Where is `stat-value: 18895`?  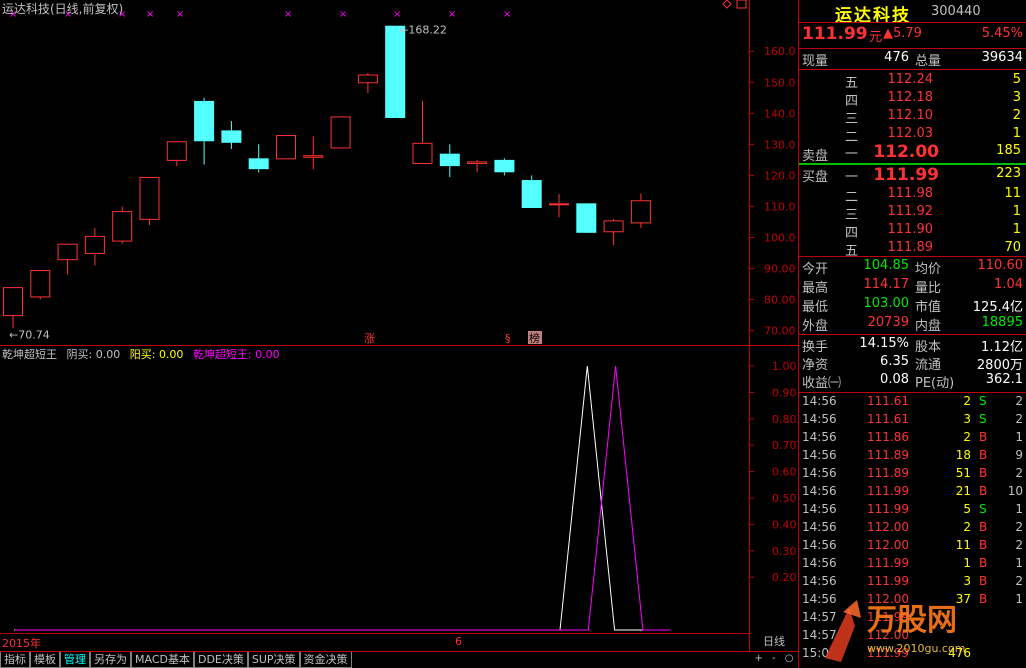
stat-value: 18895 is located at coordinates (1002, 322).